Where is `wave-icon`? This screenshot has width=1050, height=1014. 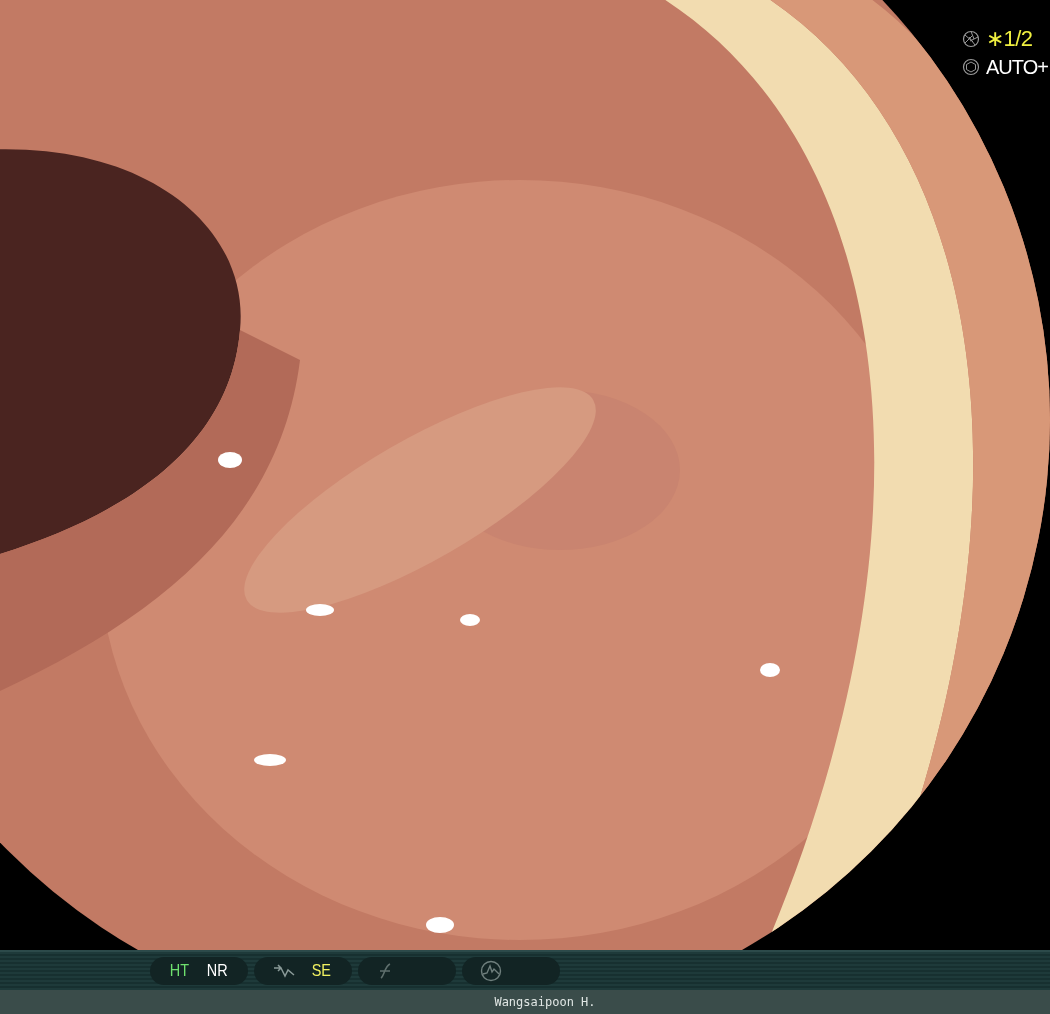 wave-icon is located at coordinates (491, 971).